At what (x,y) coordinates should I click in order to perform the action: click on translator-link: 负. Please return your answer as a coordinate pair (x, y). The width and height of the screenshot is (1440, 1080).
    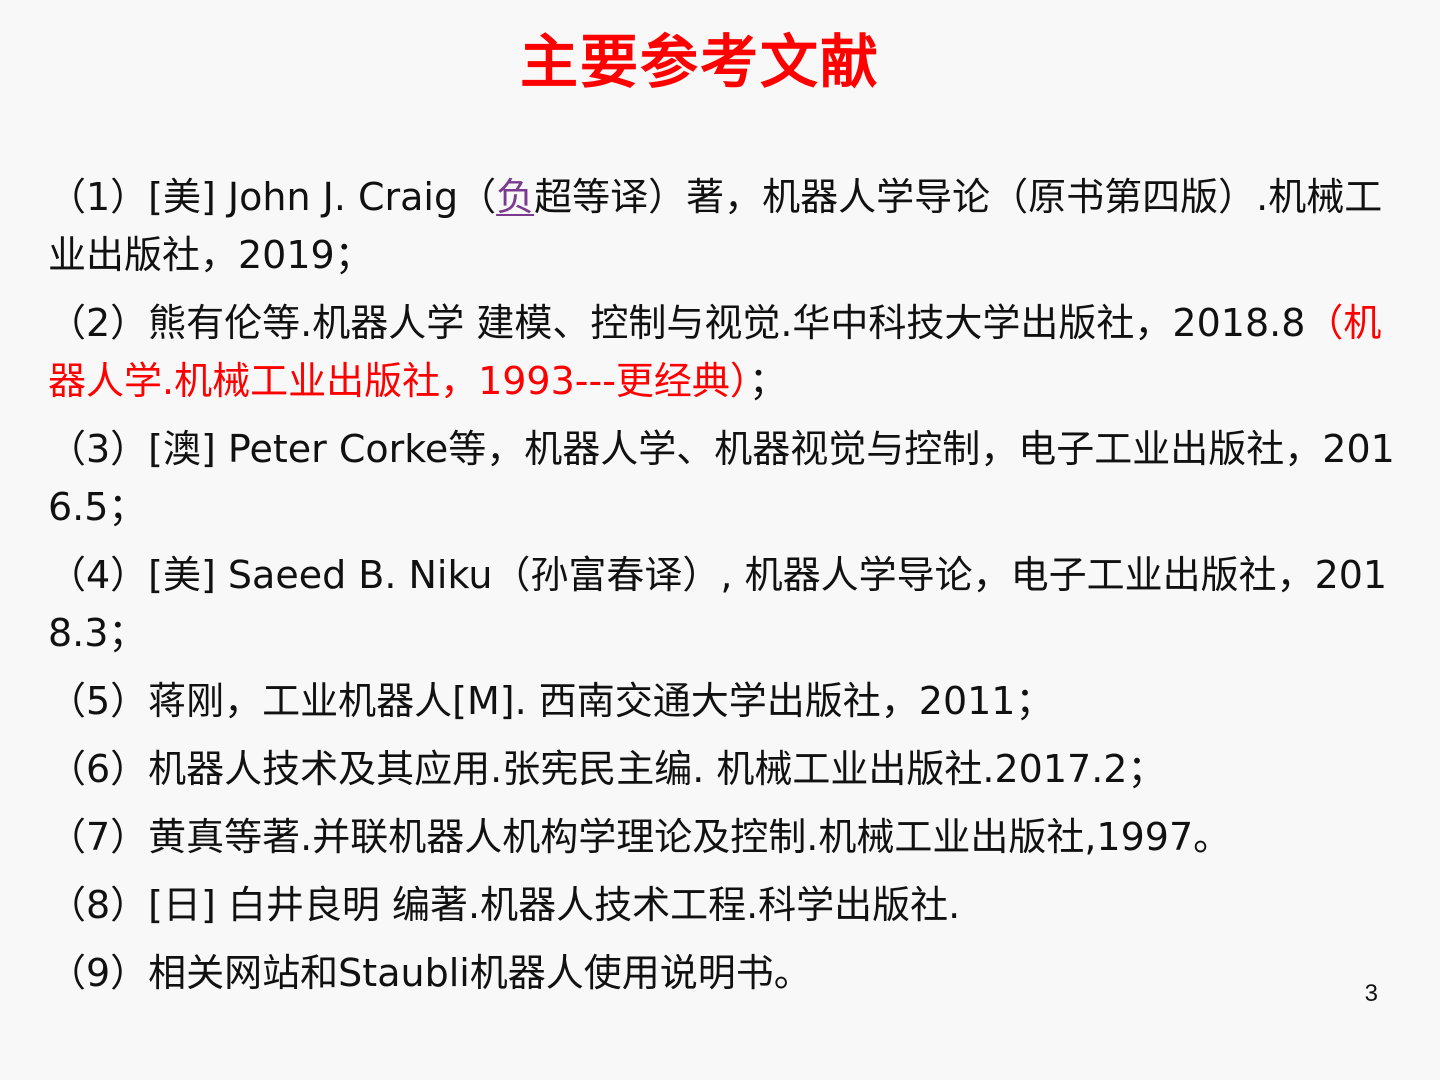
    Looking at the image, I should click on (515, 197).